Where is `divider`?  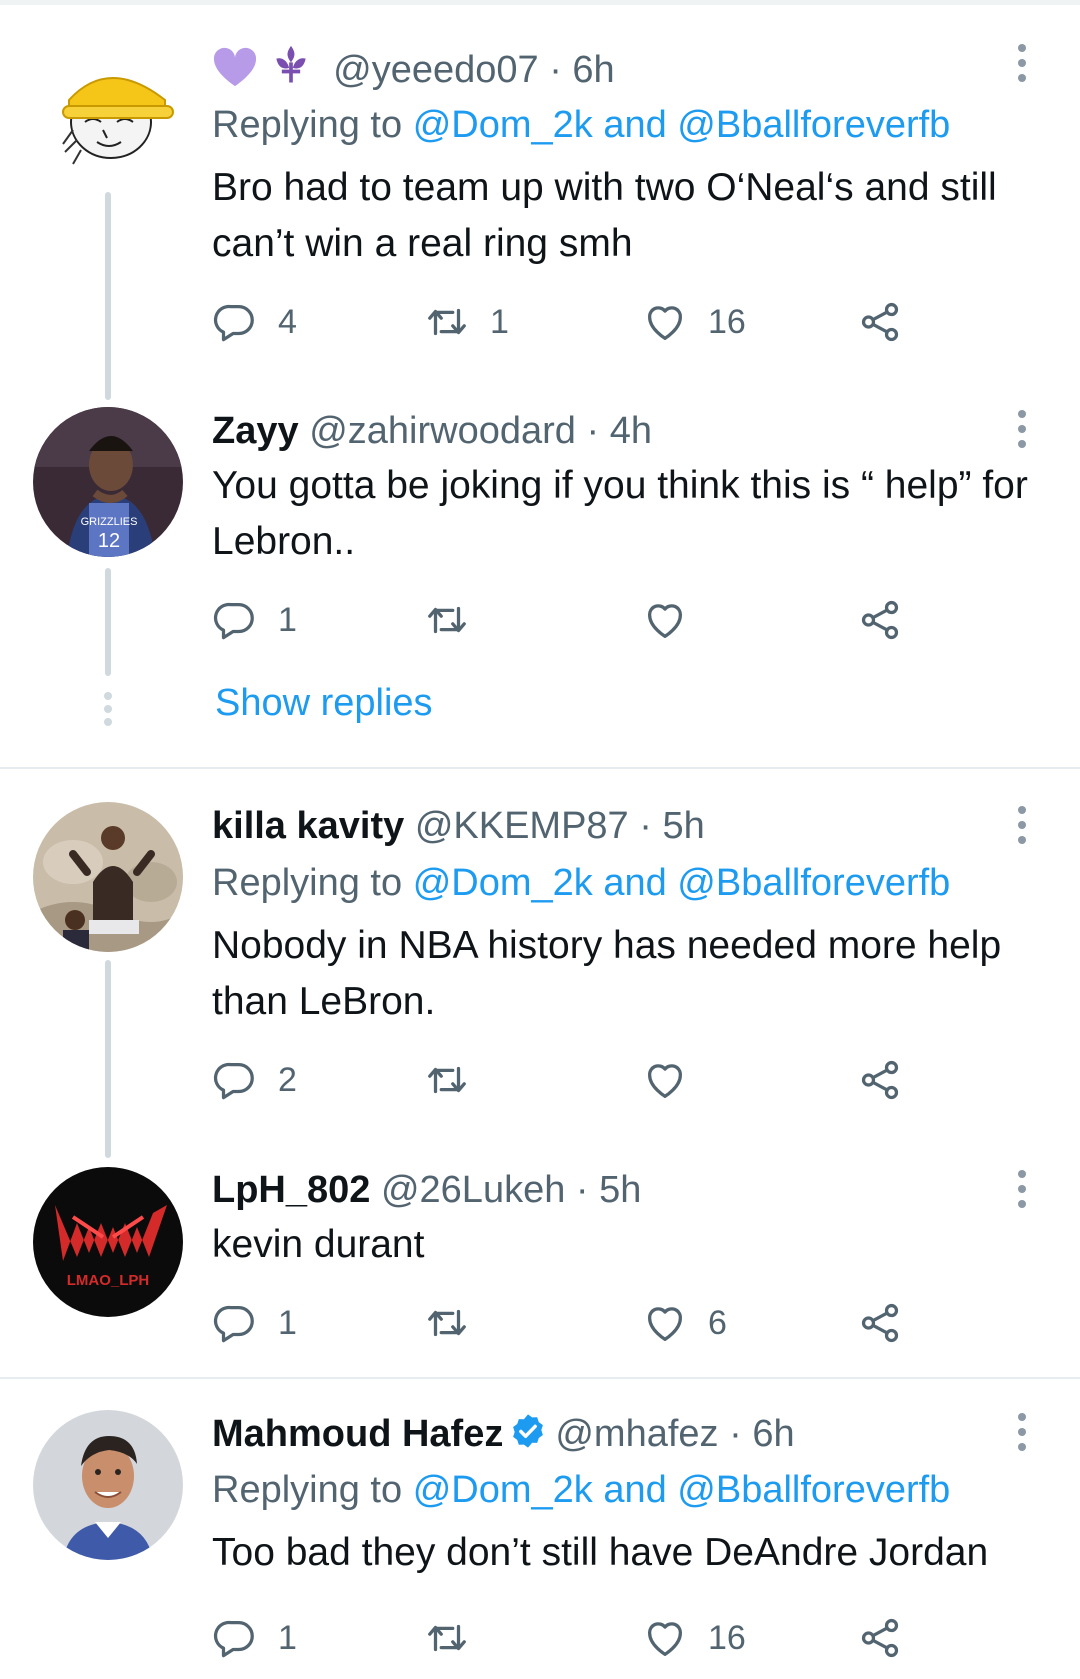
divider is located at coordinates (540, 1378).